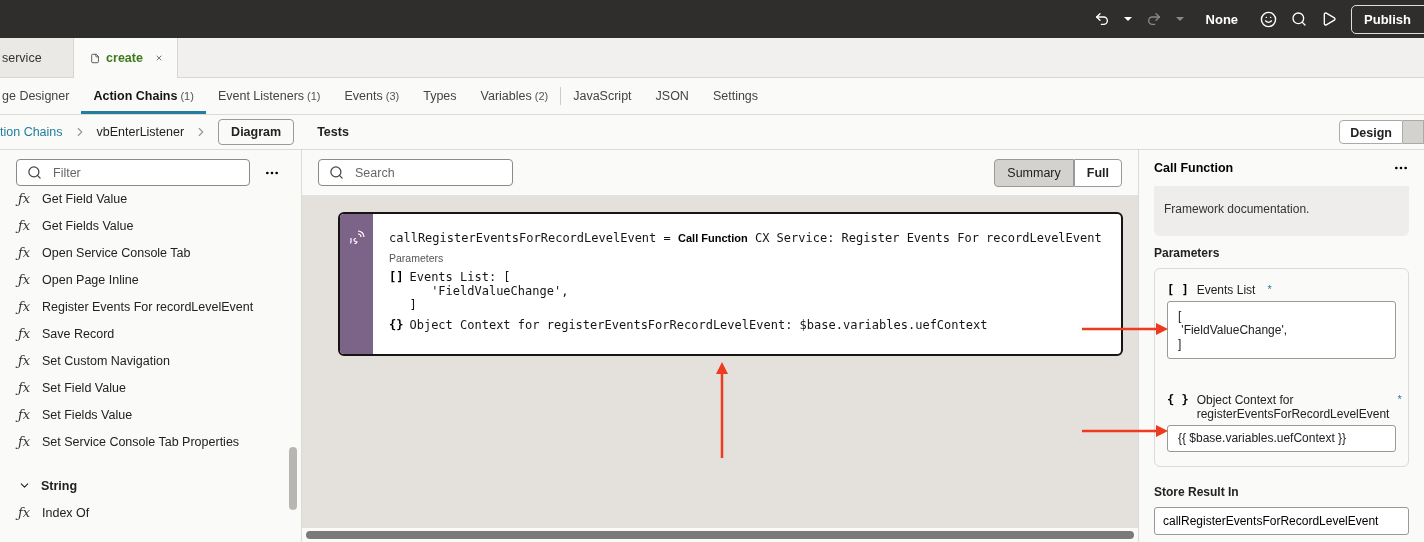 Image resolution: width=1424 pixels, height=542 pixels. What do you see at coordinates (372, 96) in the screenshot?
I see `nav-tab: Events (3)` at bounding box center [372, 96].